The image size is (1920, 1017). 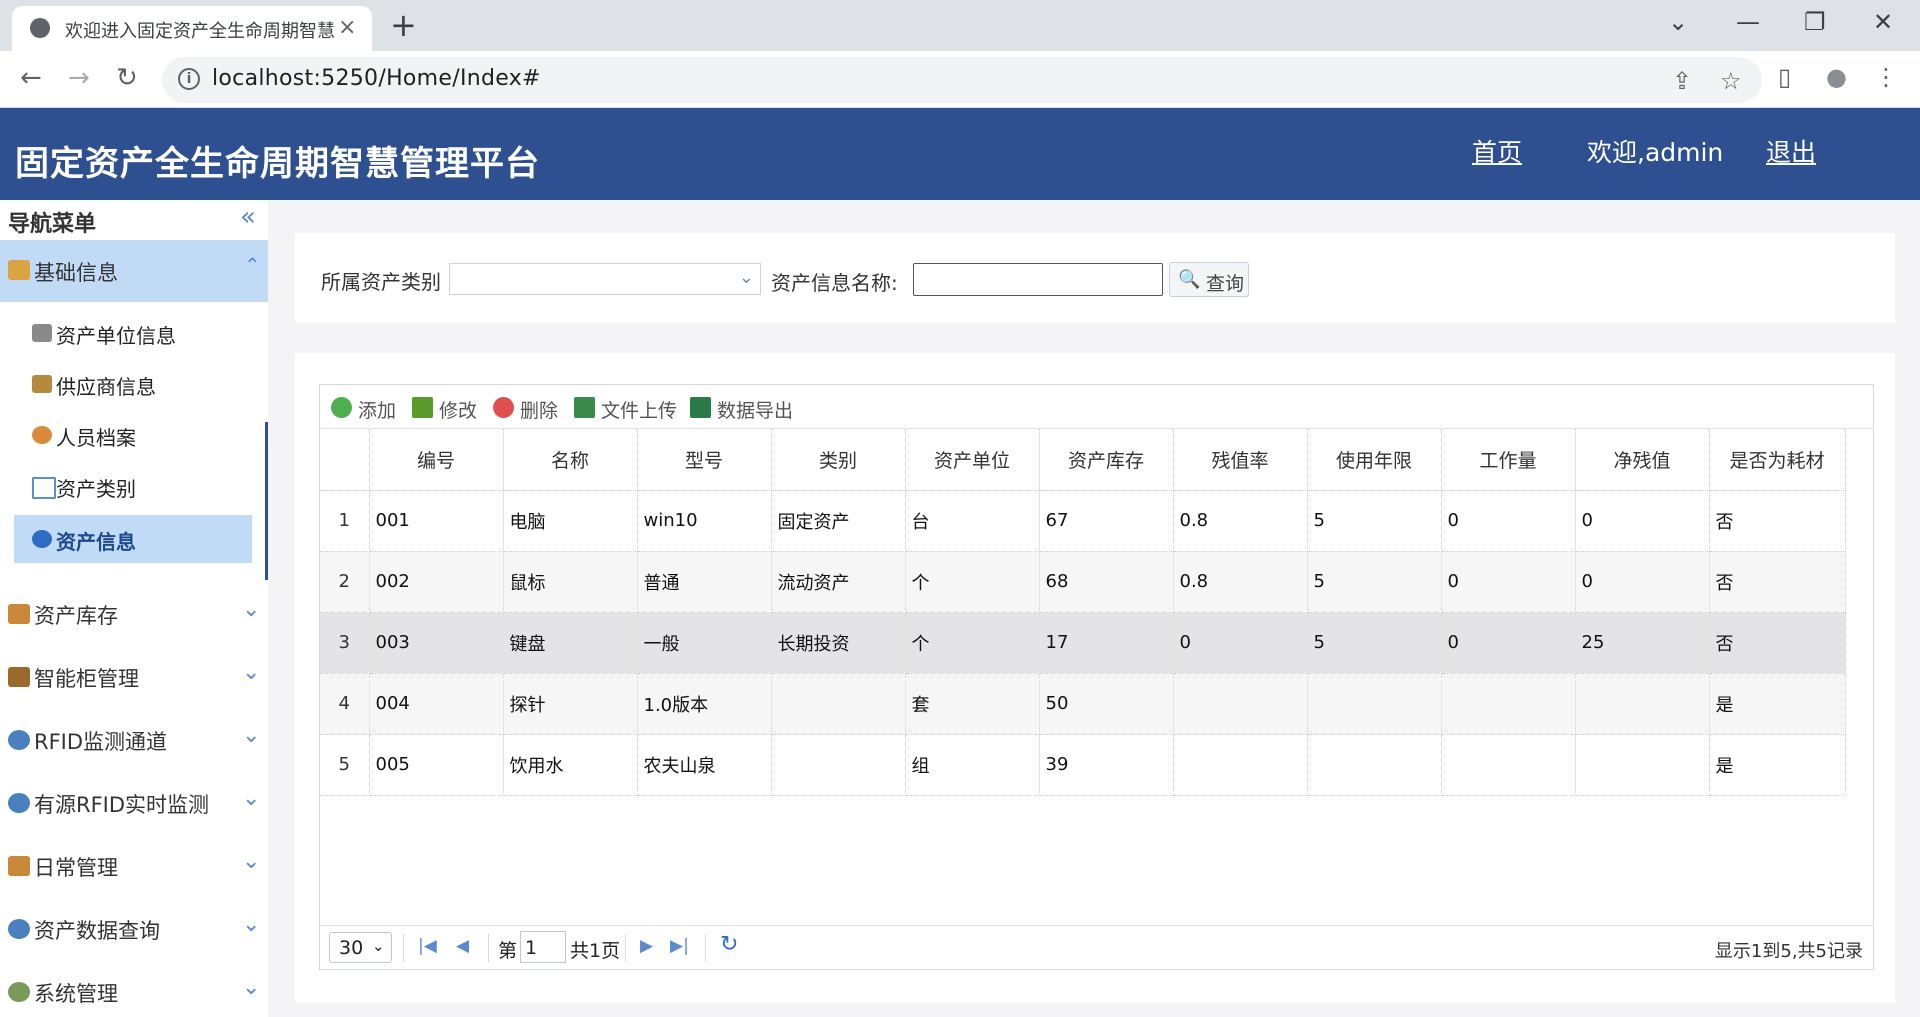 I want to click on table-cell: 25, so click(x=1642, y=643).